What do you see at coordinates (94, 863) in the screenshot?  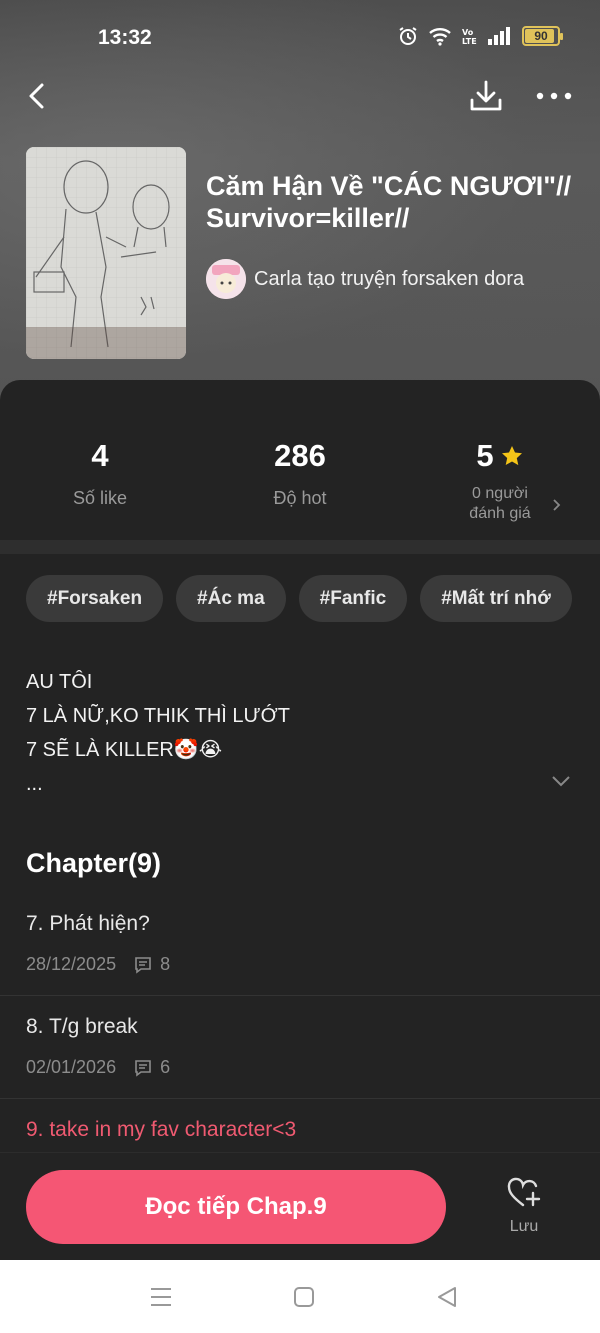 I see `chapter-heading: Chapter(9)` at bounding box center [94, 863].